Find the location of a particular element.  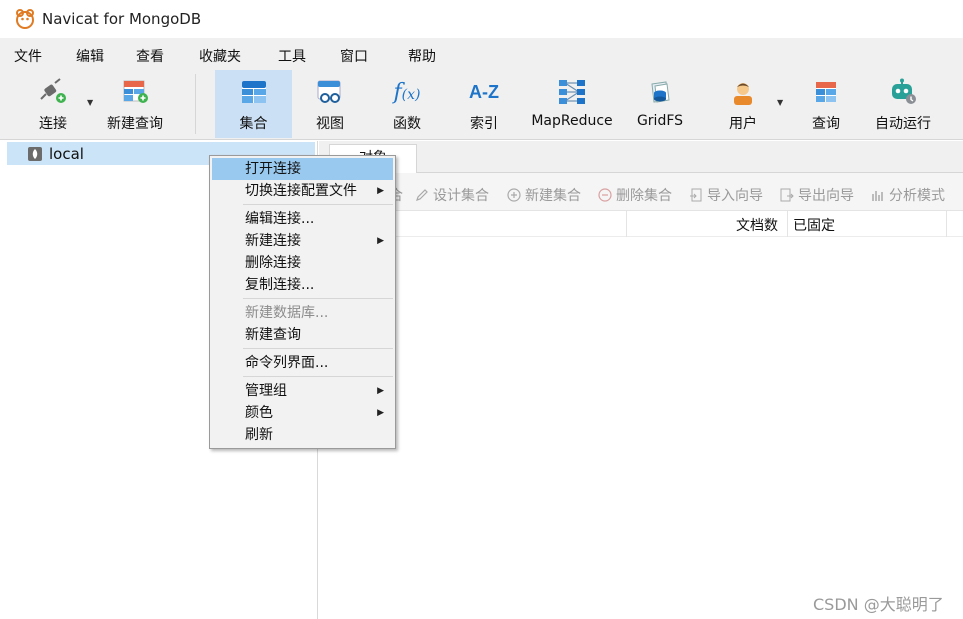

menu-item-open-connection: 打开连接 is located at coordinates (302, 169).